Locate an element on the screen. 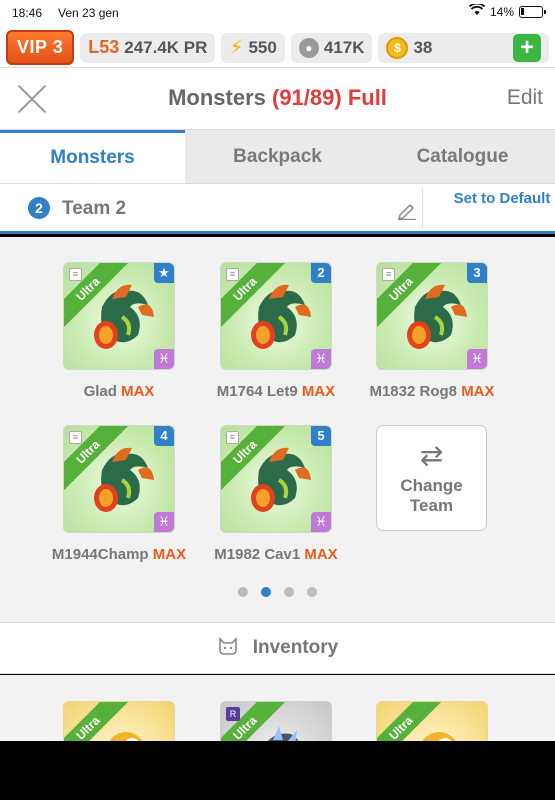  food-value: 417K is located at coordinates (344, 47).